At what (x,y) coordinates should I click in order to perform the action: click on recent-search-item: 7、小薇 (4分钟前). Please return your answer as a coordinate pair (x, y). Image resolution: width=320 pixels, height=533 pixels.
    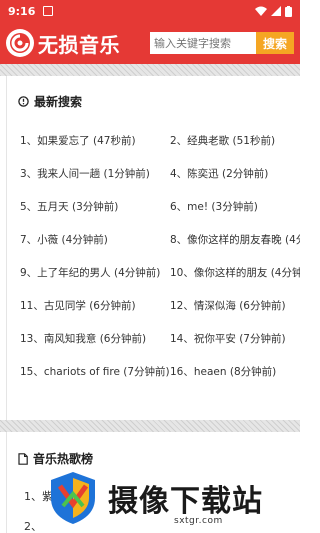
    Looking at the image, I should click on (95, 239).